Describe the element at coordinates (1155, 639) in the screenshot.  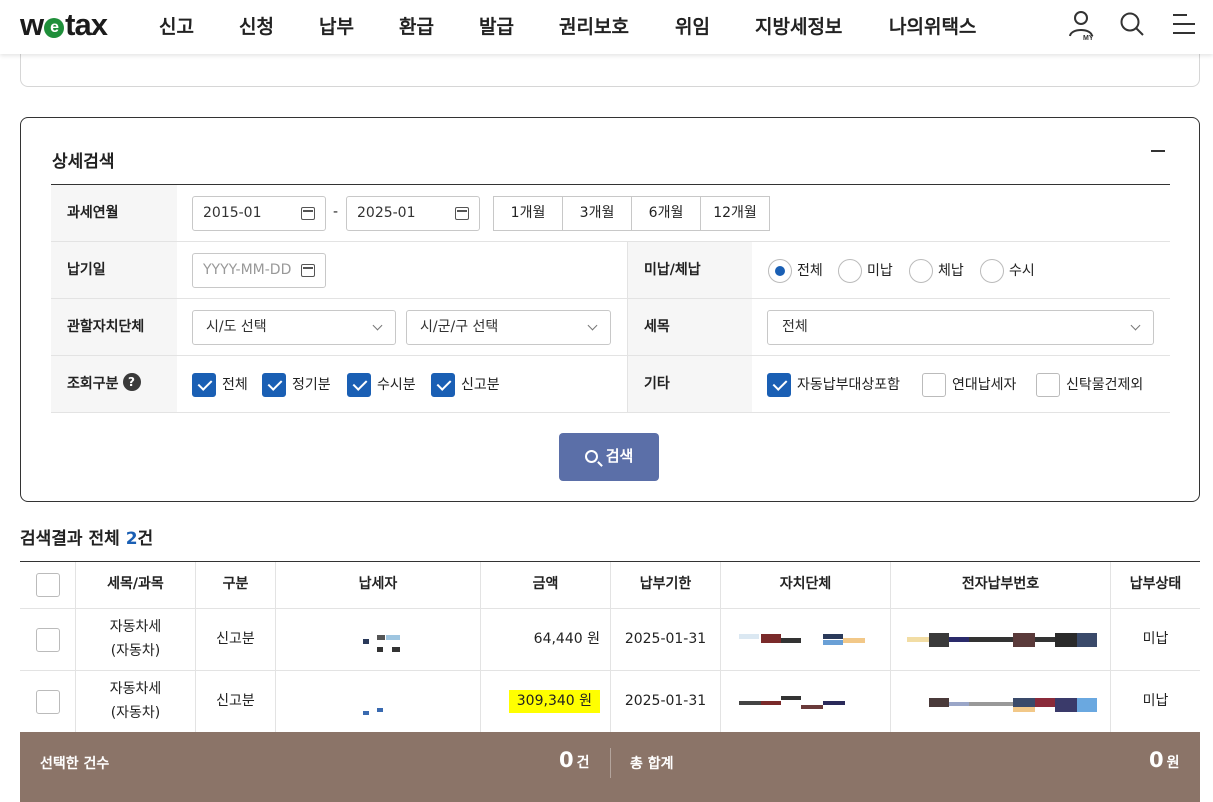
I see `payment-status-cell: 미납` at that location.